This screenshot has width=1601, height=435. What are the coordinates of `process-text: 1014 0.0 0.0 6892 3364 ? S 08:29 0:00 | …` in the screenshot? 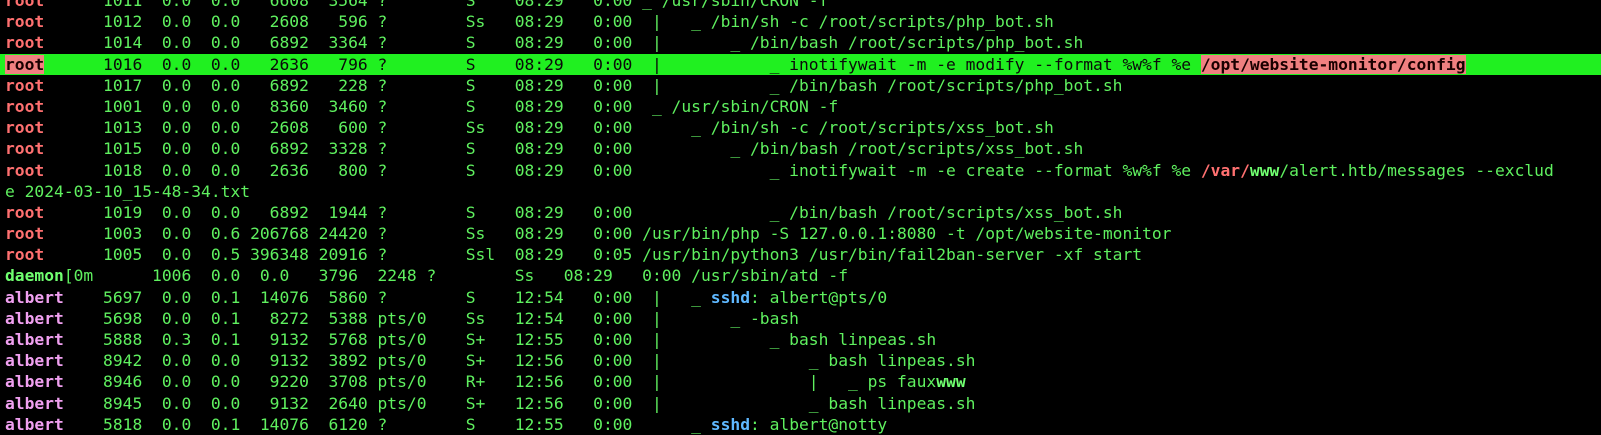 It's located at (564, 43).